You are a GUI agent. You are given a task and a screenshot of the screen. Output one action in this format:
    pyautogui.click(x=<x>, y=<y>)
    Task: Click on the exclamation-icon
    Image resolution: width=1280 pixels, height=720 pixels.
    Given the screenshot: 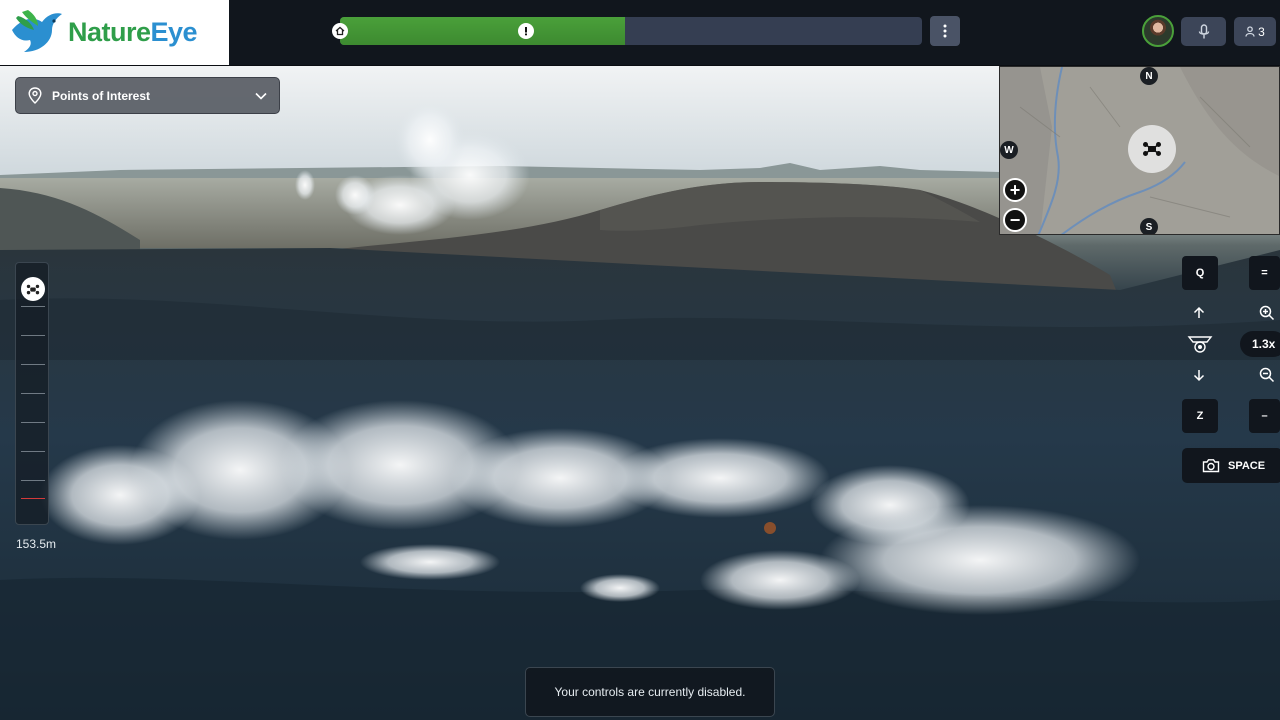 What is the action you would take?
    pyautogui.click(x=526, y=31)
    